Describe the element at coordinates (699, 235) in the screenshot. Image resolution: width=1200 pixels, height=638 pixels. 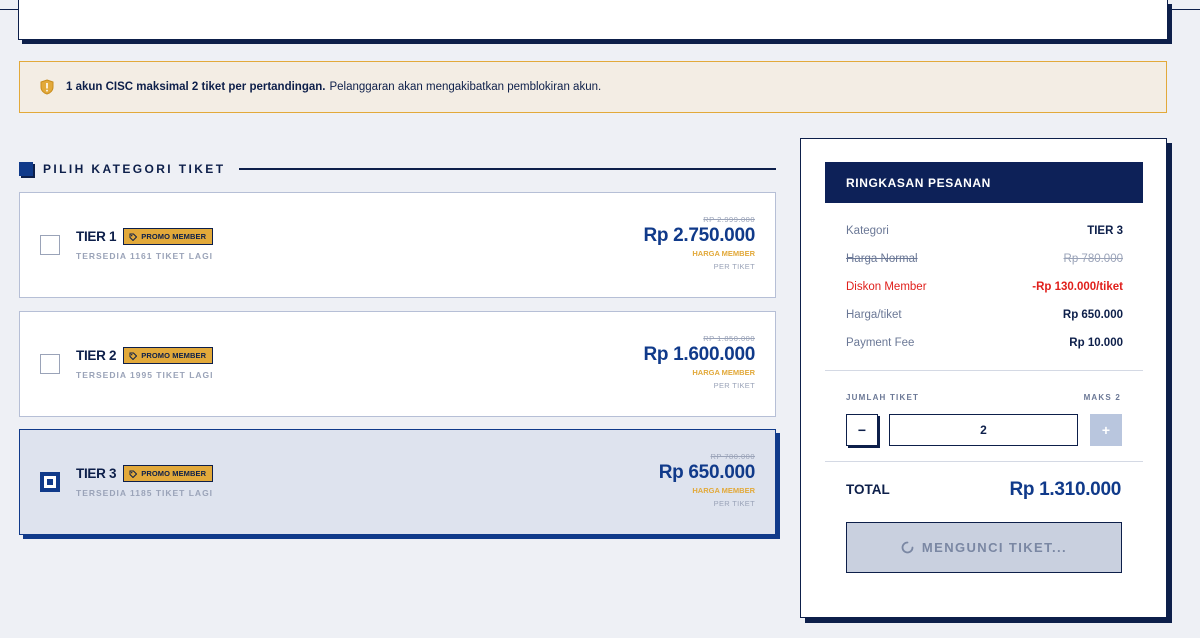
I see `tier-price: Rp 2.750.000` at that location.